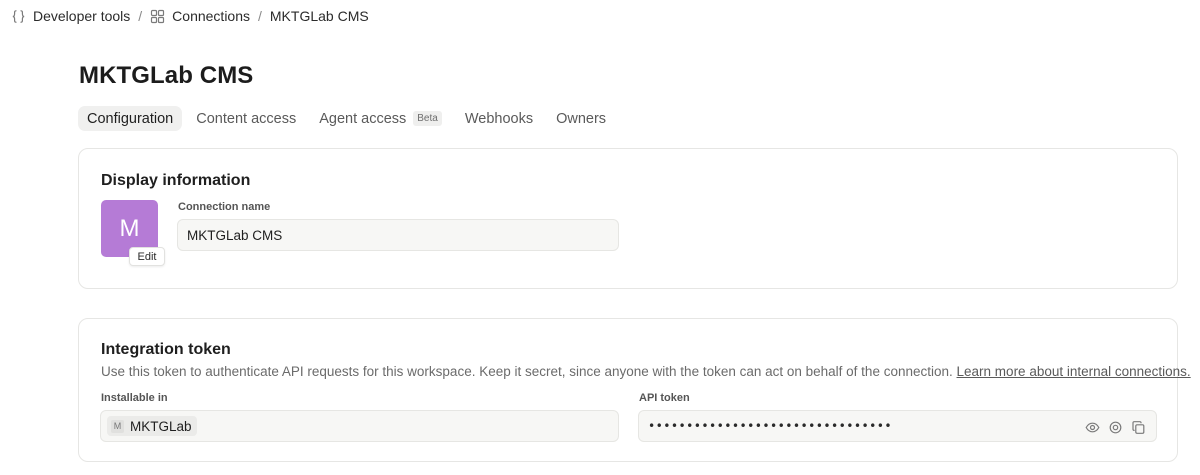 The width and height of the screenshot is (1200, 475). What do you see at coordinates (427, 118) in the screenshot?
I see `beta-badge: Beta` at bounding box center [427, 118].